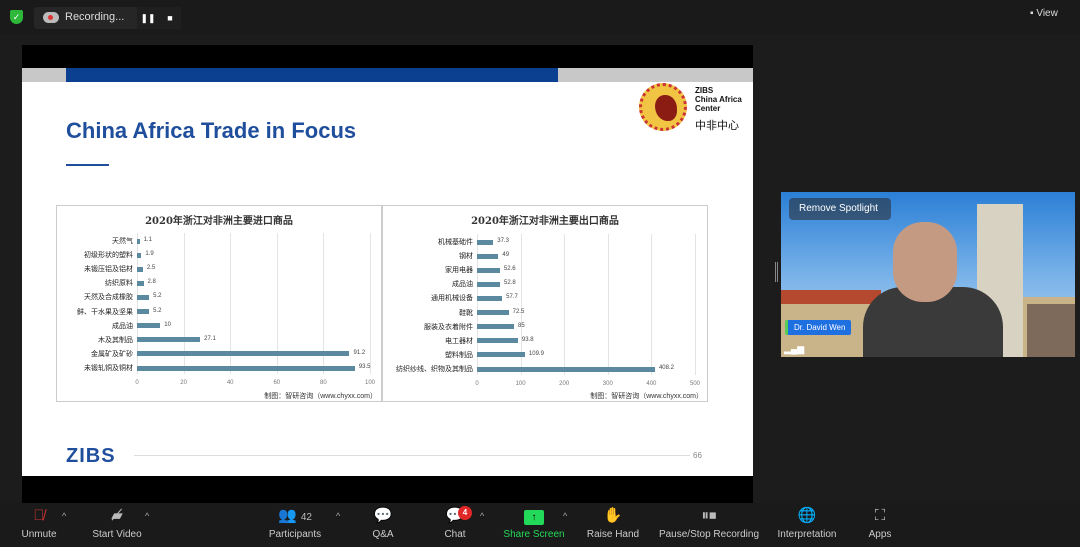  Describe the element at coordinates (521, 325) in the screenshot. I see `data-label: 85` at that location.